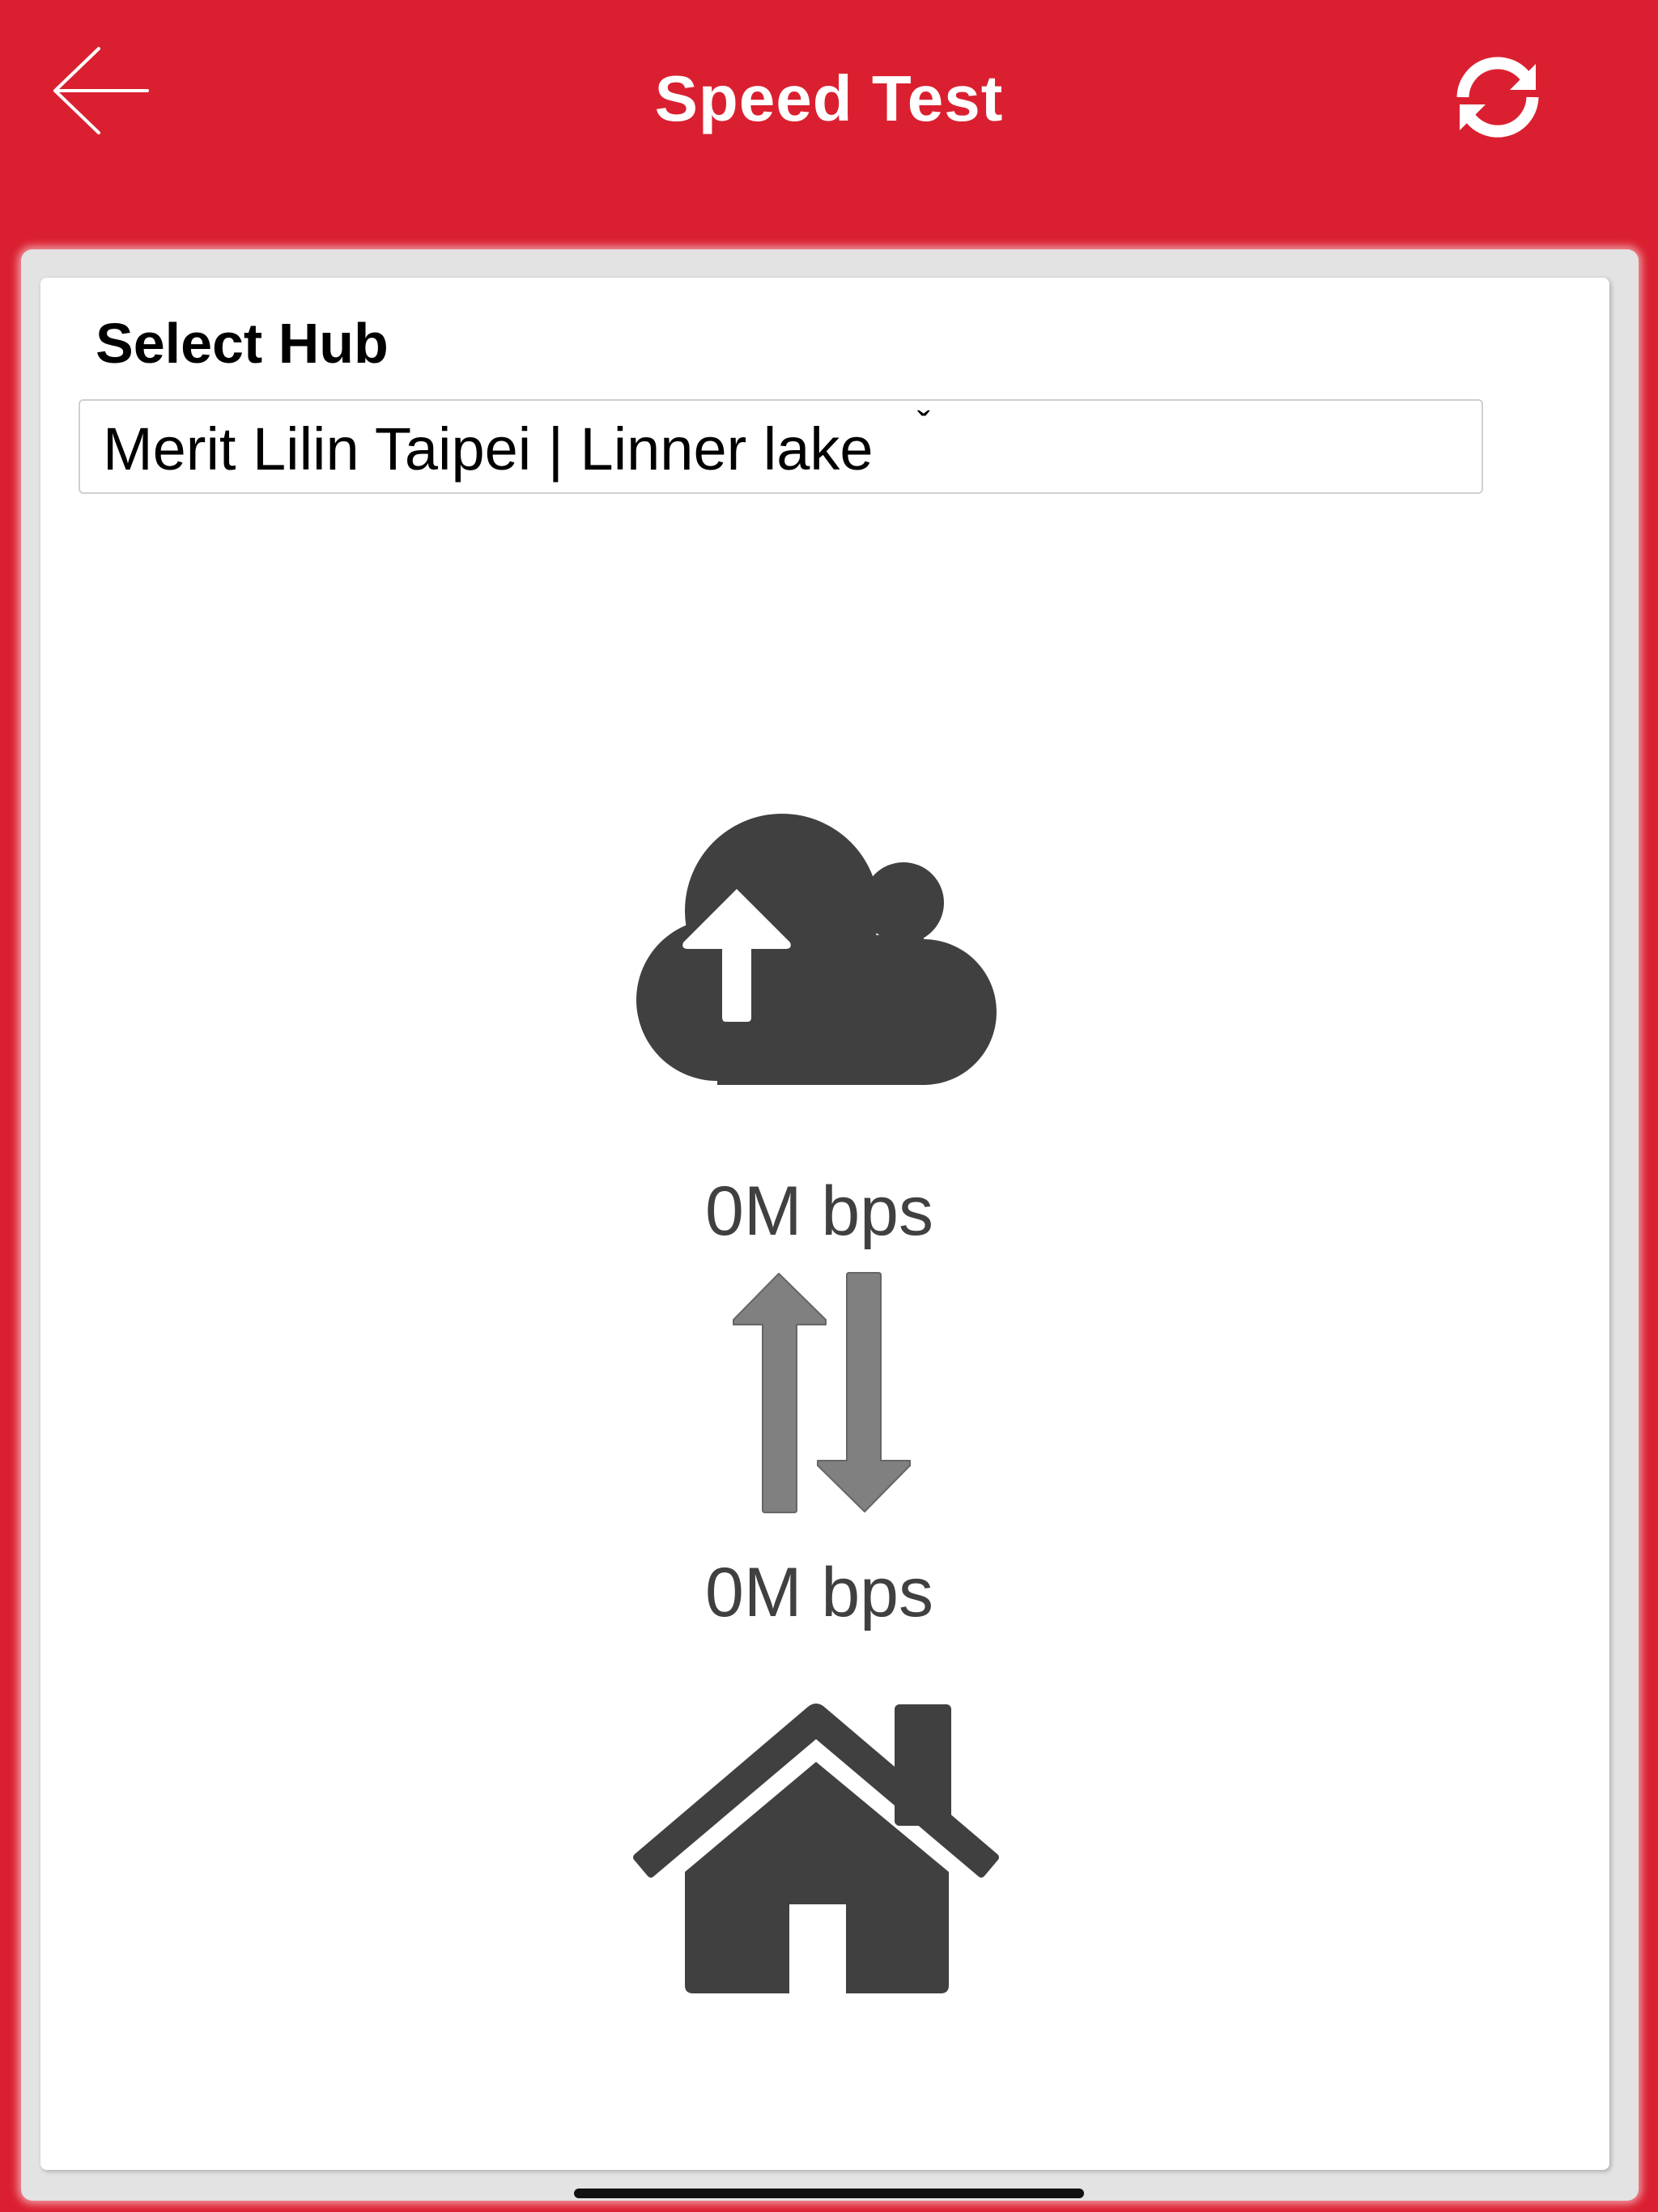 The width and height of the screenshot is (1658, 2212). I want to click on app-header: Speed Test, so click(829, 122).